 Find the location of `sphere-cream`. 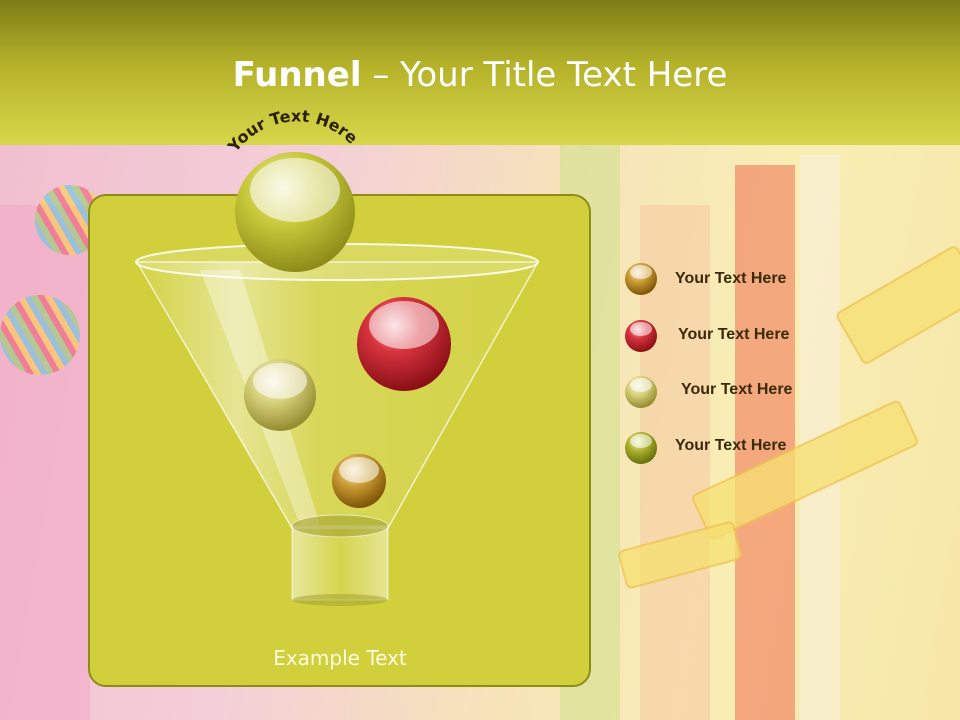

sphere-cream is located at coordinates (280, 395).